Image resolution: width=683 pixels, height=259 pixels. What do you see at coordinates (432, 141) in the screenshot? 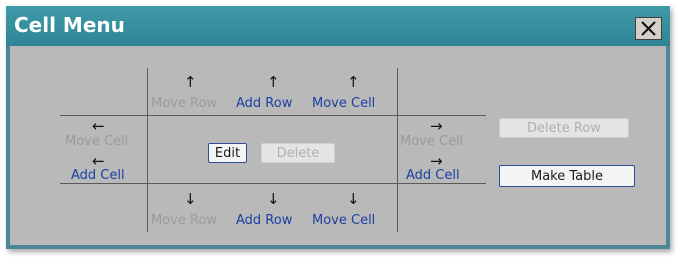
I see `move-cell-right-link: Move Cell` at bounding box center [432, 141].